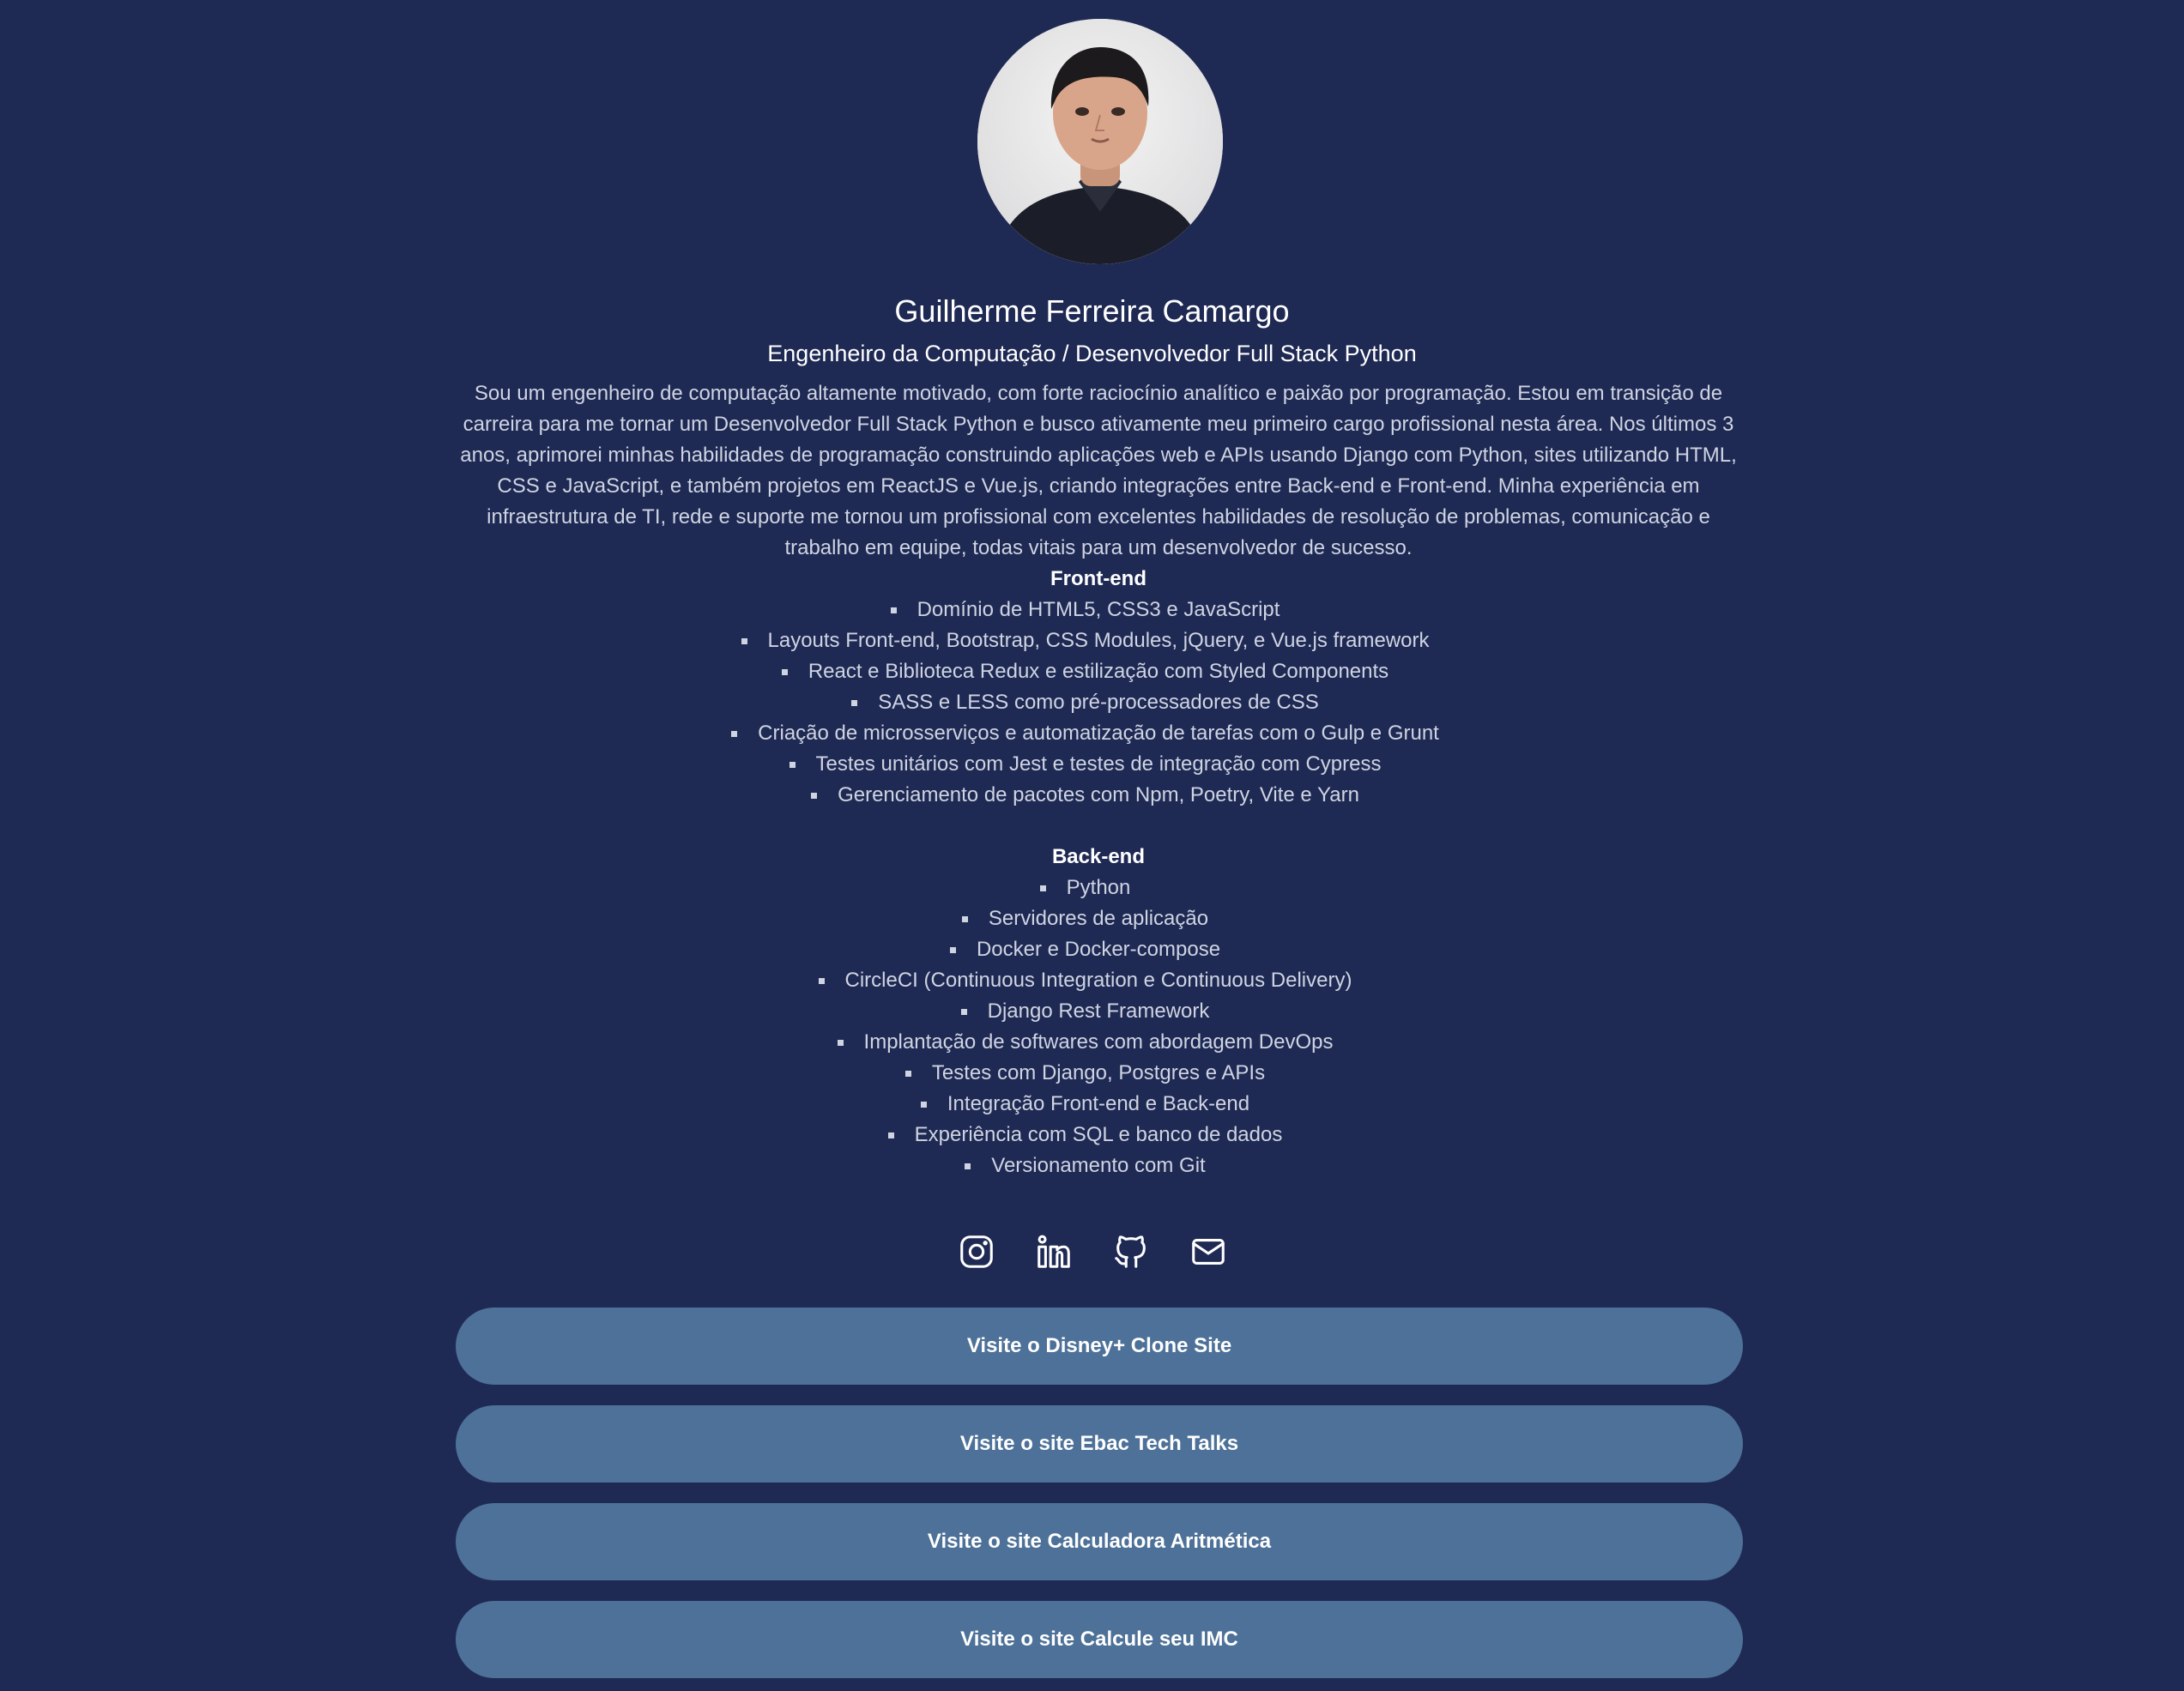  What do you see at coordinates (976, 1251) in the screenshot?
I see `instagram-icon` at bounding box center [976, 1251].